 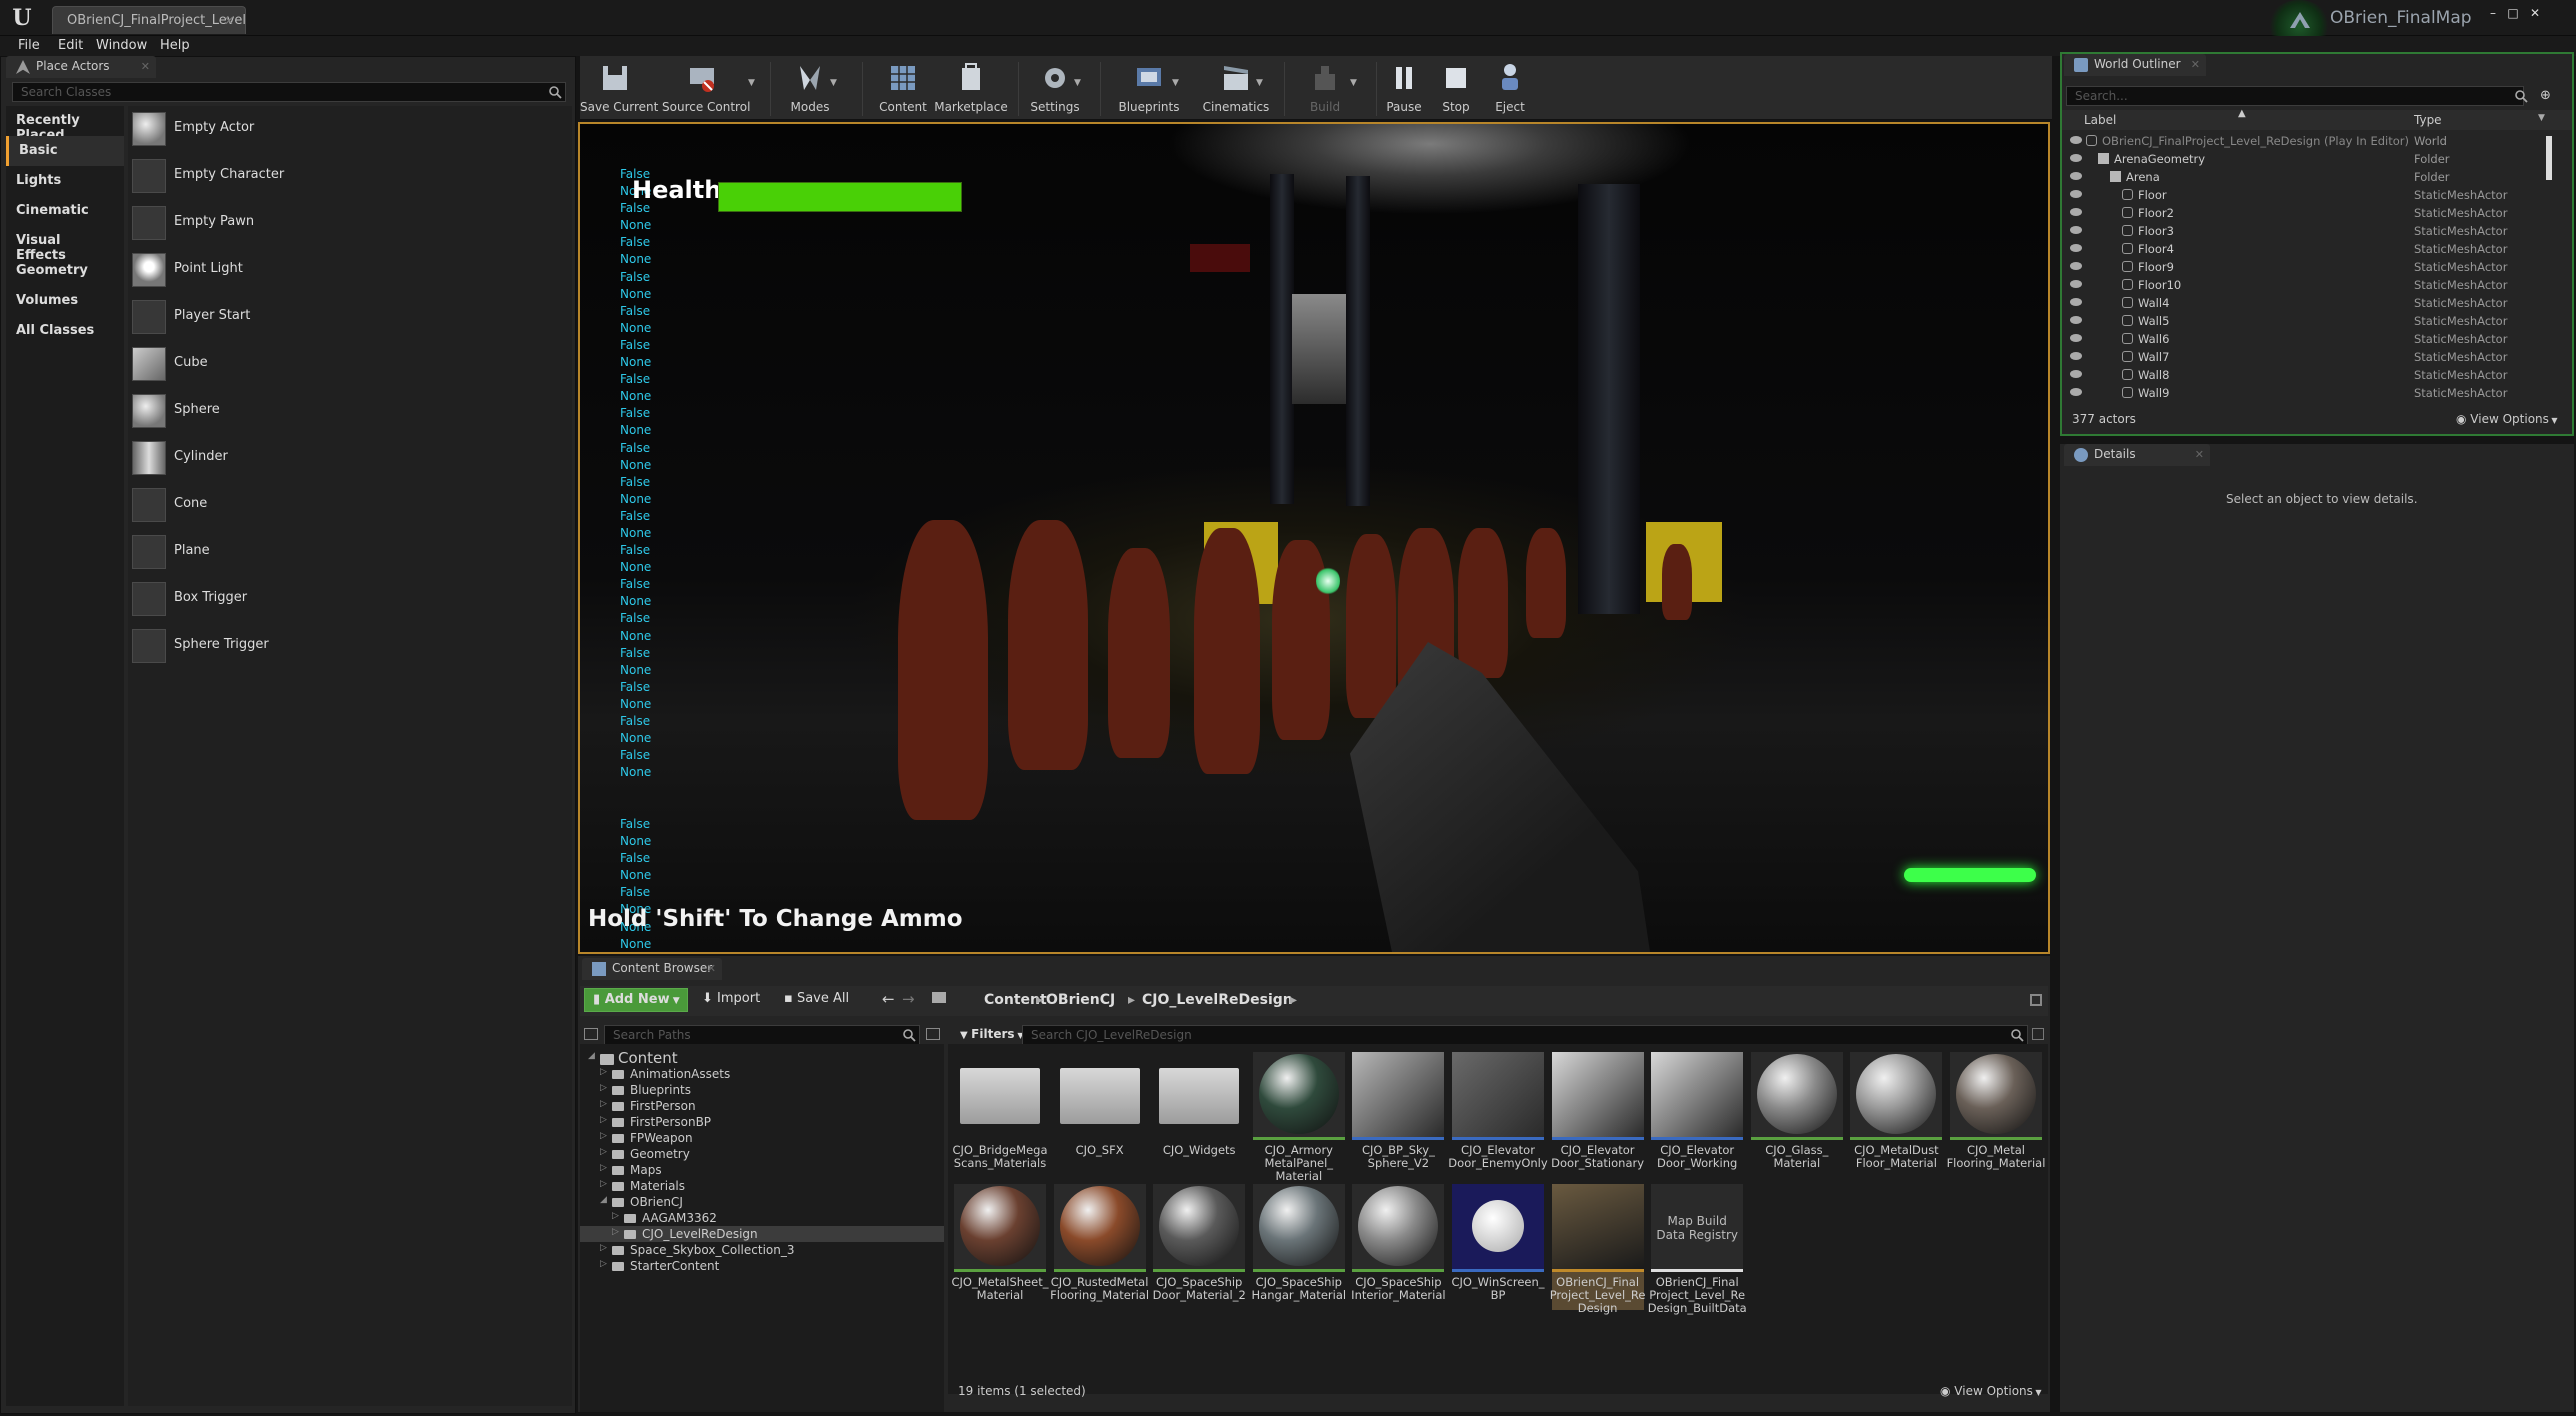 What do you see at coordinates (762, 1035) in the screenshot?
I see `search-paths-input: Search Paths` at bounding box center [762, 1035].